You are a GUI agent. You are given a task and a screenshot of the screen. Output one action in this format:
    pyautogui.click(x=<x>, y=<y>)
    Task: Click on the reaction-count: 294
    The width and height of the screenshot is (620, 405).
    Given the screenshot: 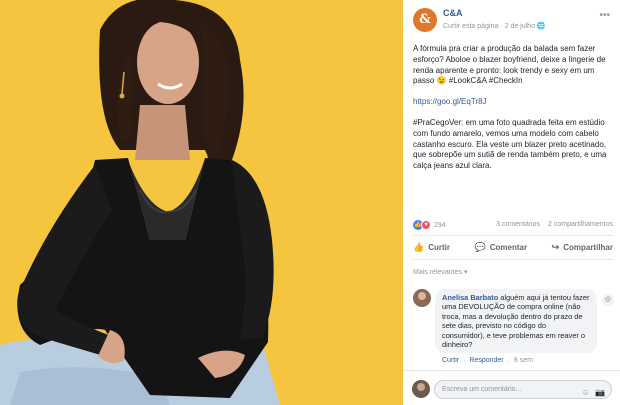 What is the action you would take?
    pyautogui.click(x=440, y=225)
    